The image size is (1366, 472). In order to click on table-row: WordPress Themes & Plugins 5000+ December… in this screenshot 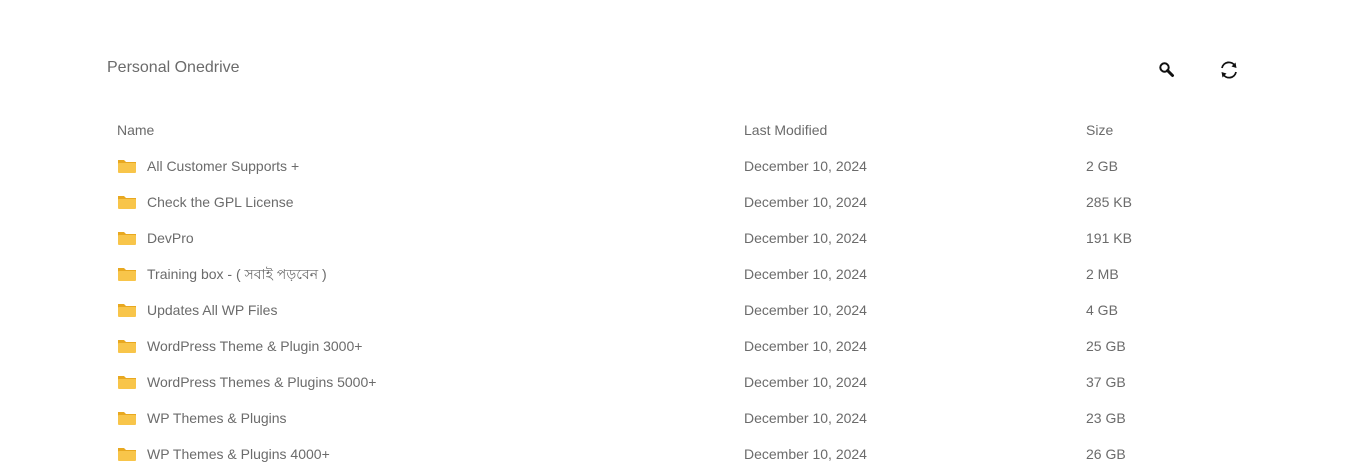, I will do `click(687, 382)`.